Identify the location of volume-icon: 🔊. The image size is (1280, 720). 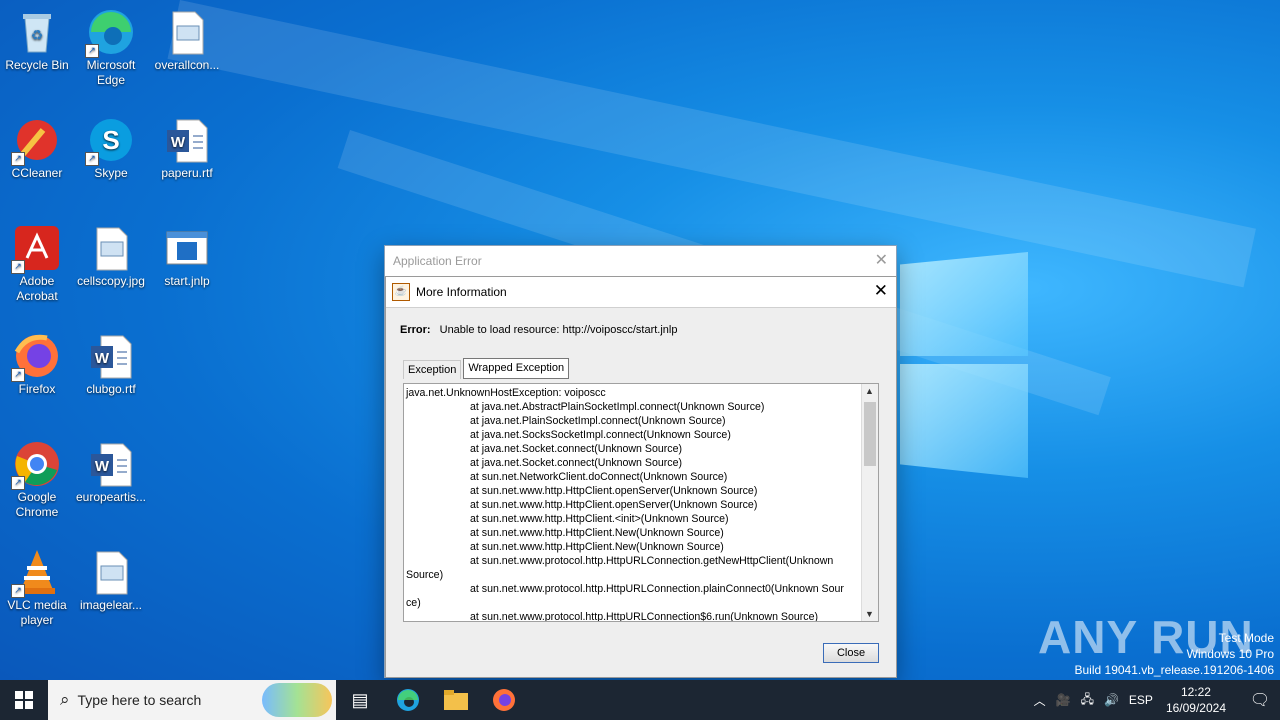
(1111, 700).